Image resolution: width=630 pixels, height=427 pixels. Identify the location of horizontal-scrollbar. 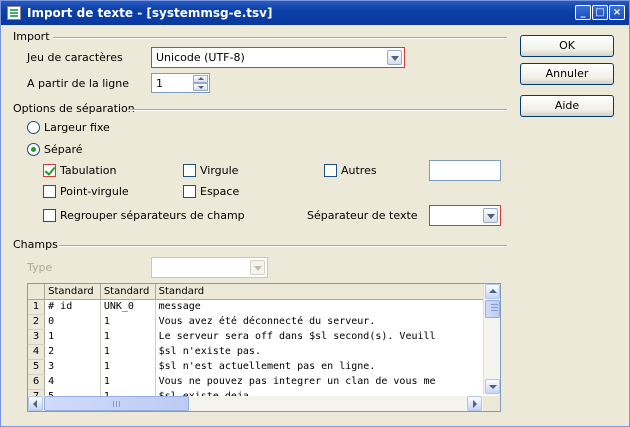
(255, 403).